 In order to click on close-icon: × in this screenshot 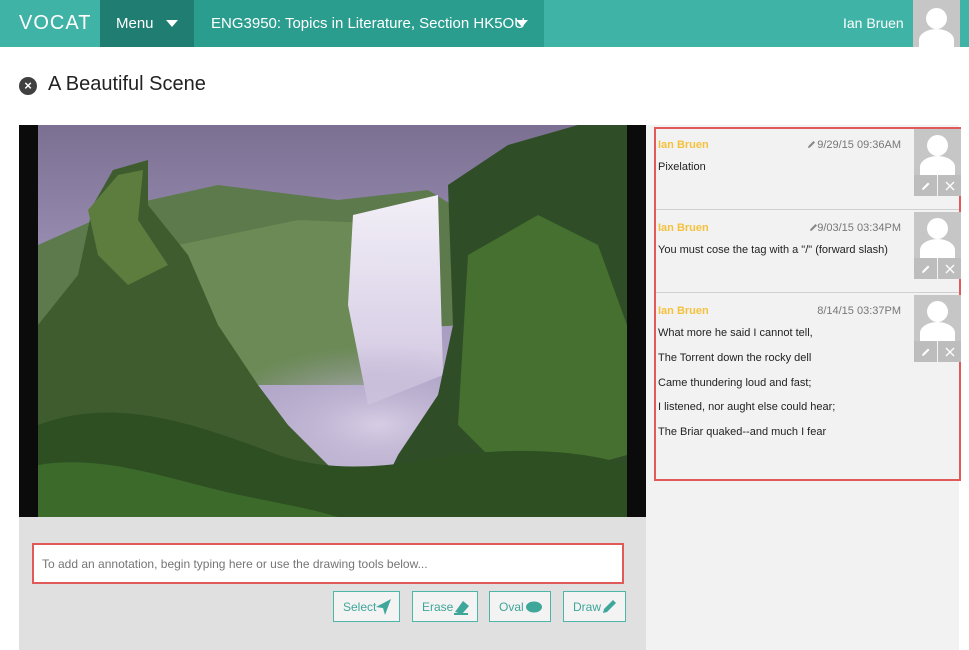, I will do `click(28, 86)`.